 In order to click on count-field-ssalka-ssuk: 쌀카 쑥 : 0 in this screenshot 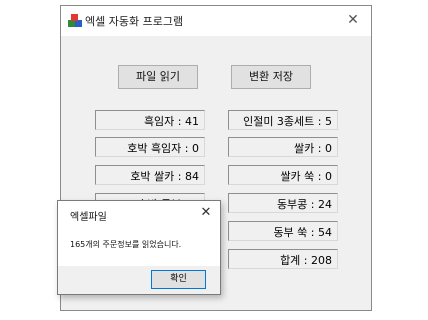, I will do `click(283, 175)`.